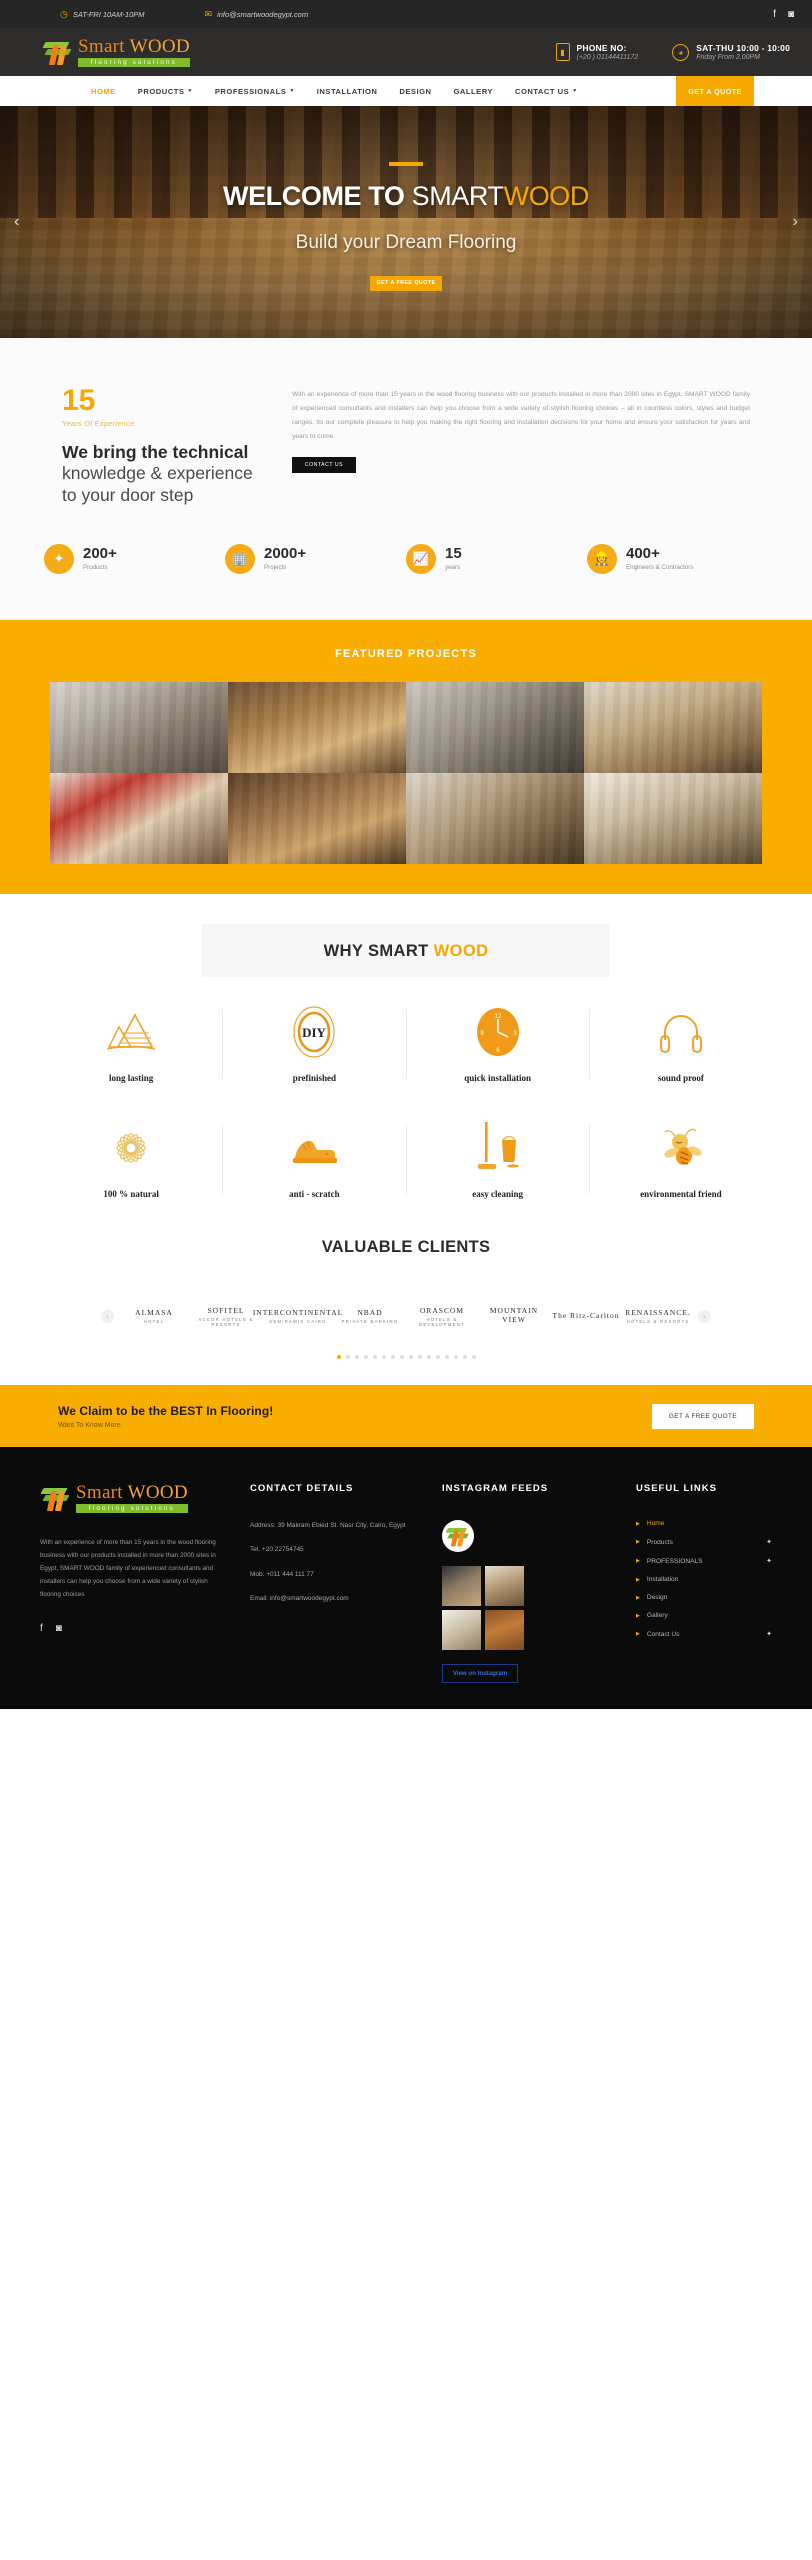  What do you see at coordinates (165, 91) in the screenshot?
I see `nav-item-products: PRODUCTS ▼` at bounding box center [165, 91].